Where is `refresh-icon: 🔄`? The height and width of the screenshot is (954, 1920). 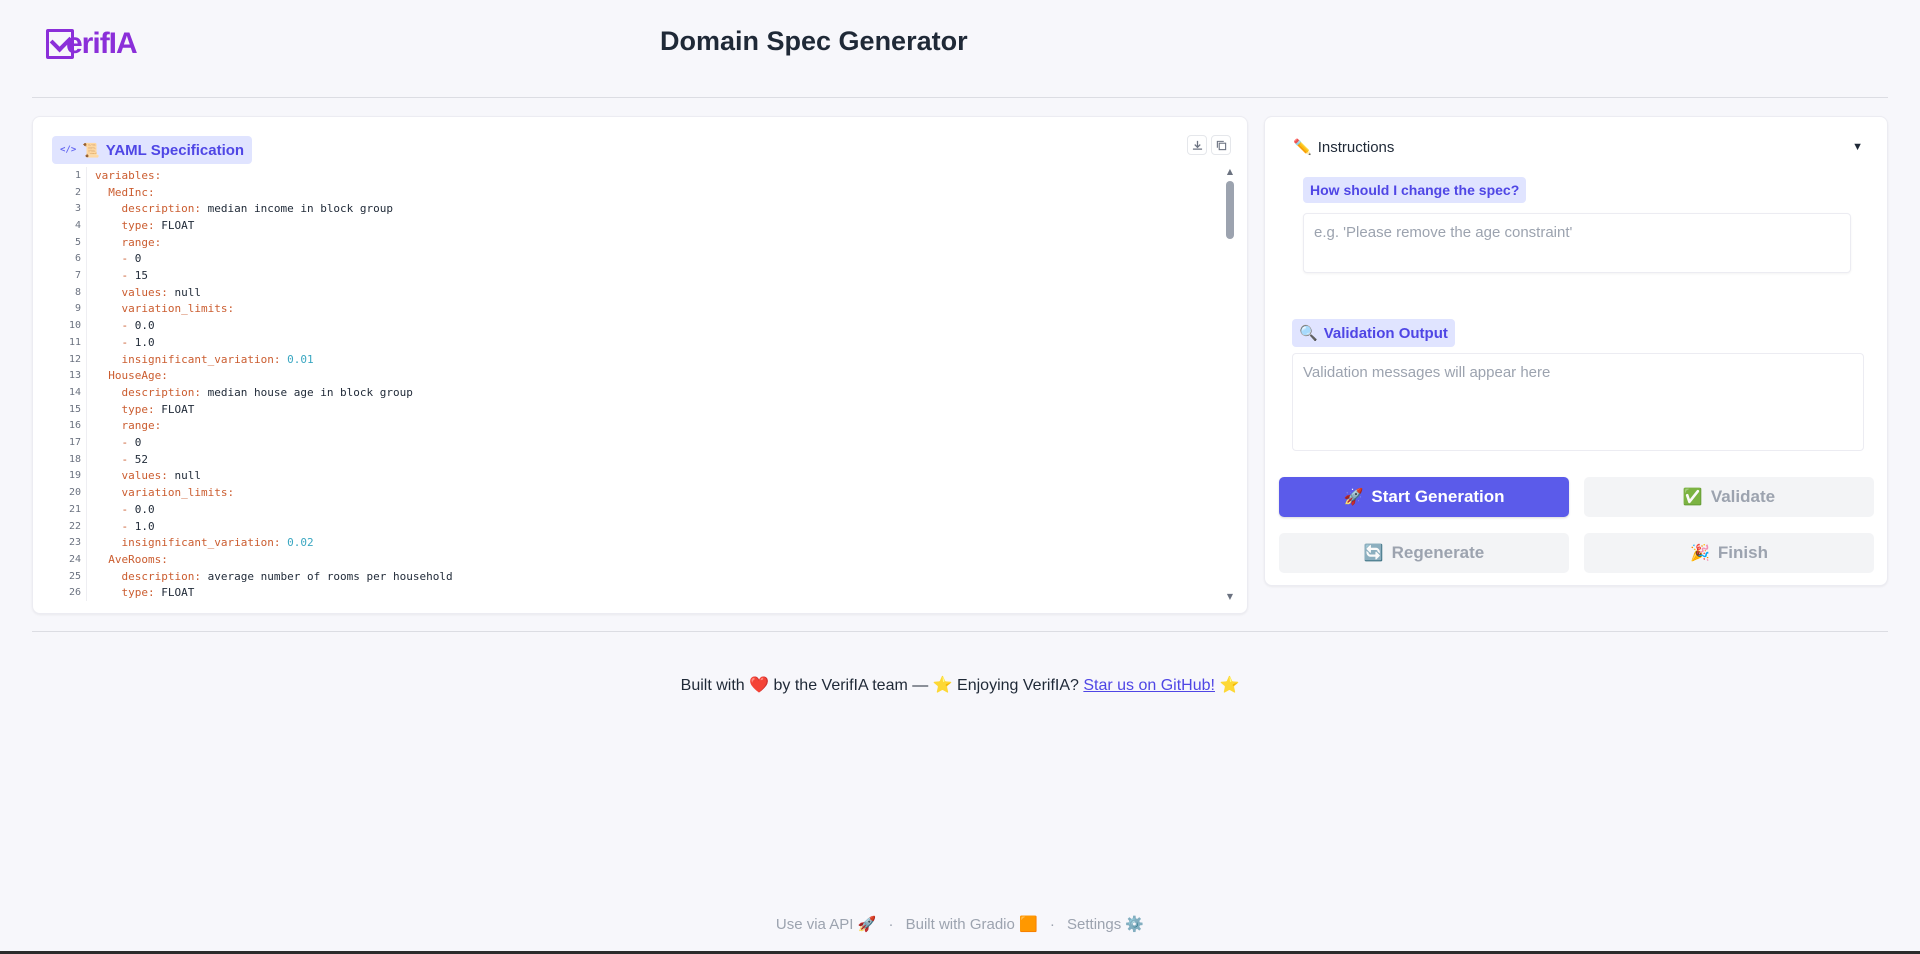 refresh-icon: 🔄 is located at coordinates (1373, 553).